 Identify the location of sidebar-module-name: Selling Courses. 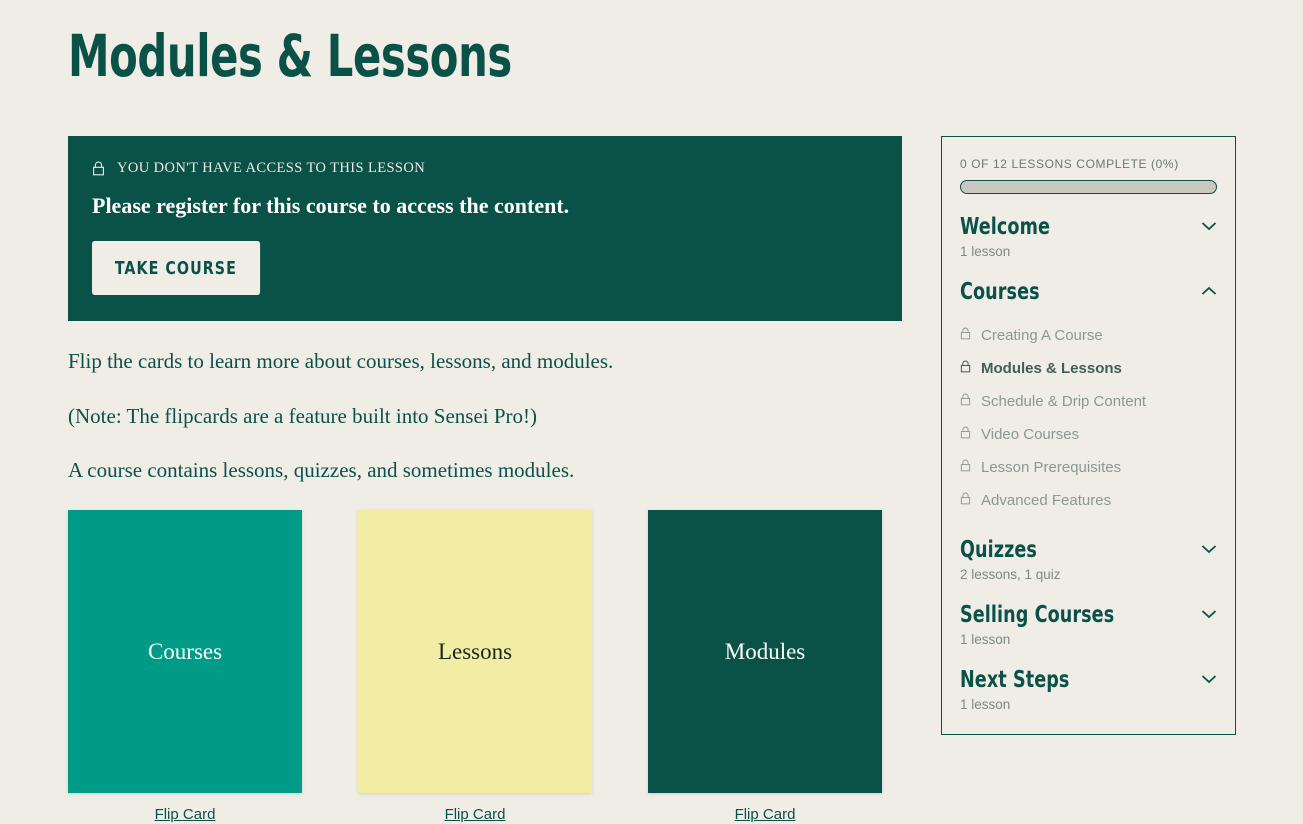
(1037, 615).